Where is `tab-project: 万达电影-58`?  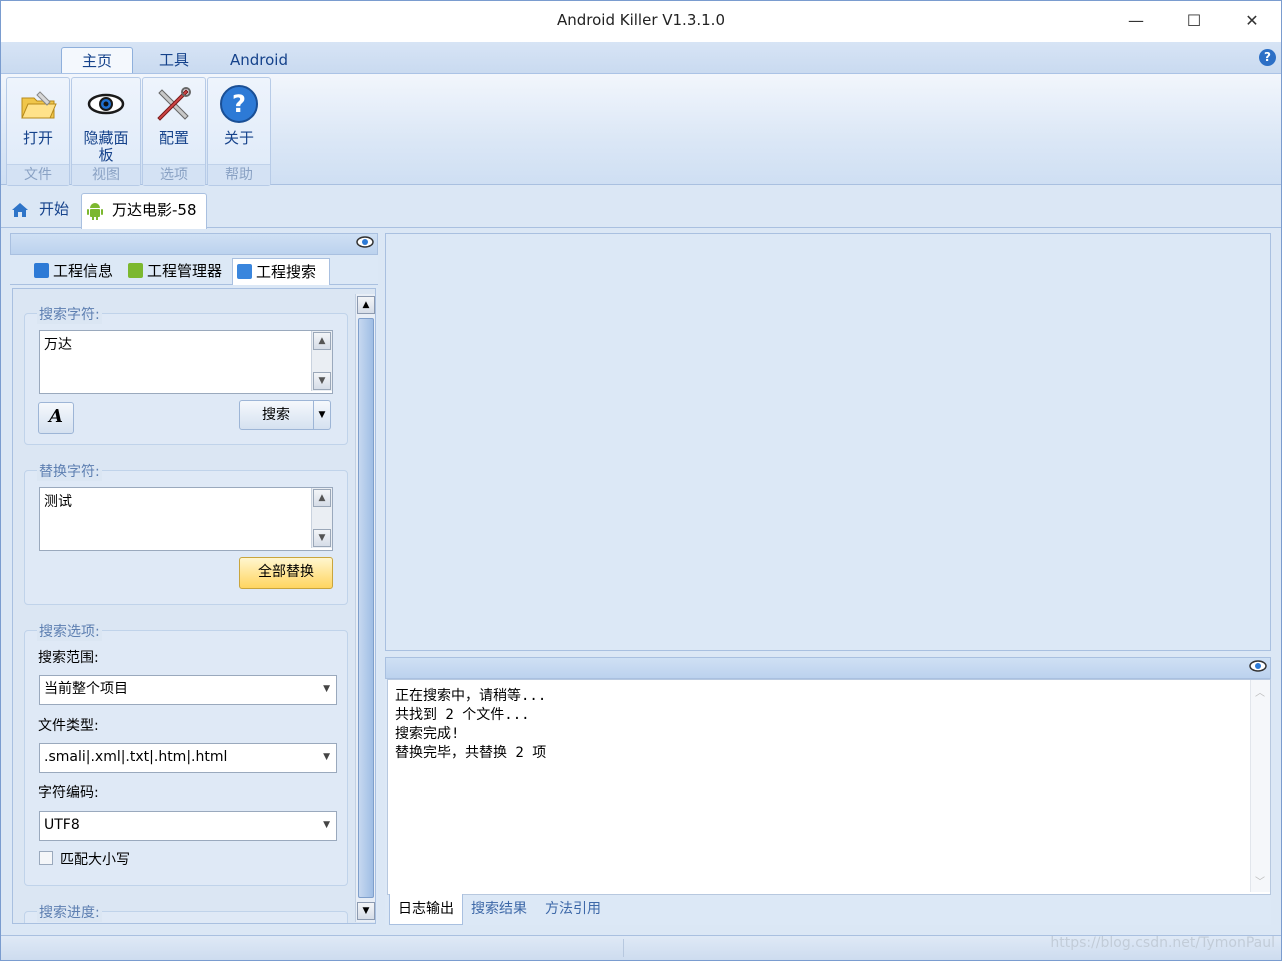
tab-project: 万达电影-58 is located at coordinates (144, 211).